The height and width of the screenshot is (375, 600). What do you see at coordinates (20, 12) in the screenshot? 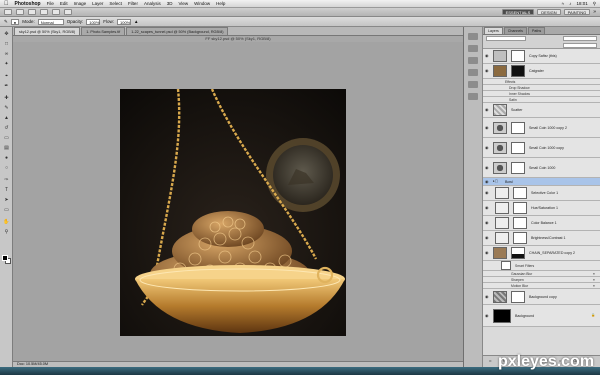
I see `mini-bridge-button` at bounding box center [20, 12].